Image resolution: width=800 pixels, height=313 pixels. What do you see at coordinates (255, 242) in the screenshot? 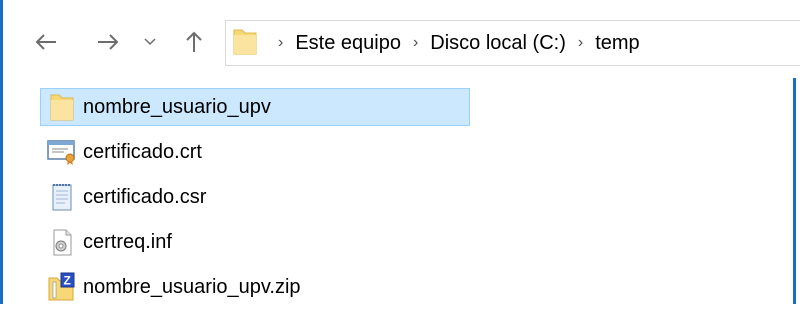
I see `file-row-certreq-inf: certreq.inf` at bounding box center [255, 242].